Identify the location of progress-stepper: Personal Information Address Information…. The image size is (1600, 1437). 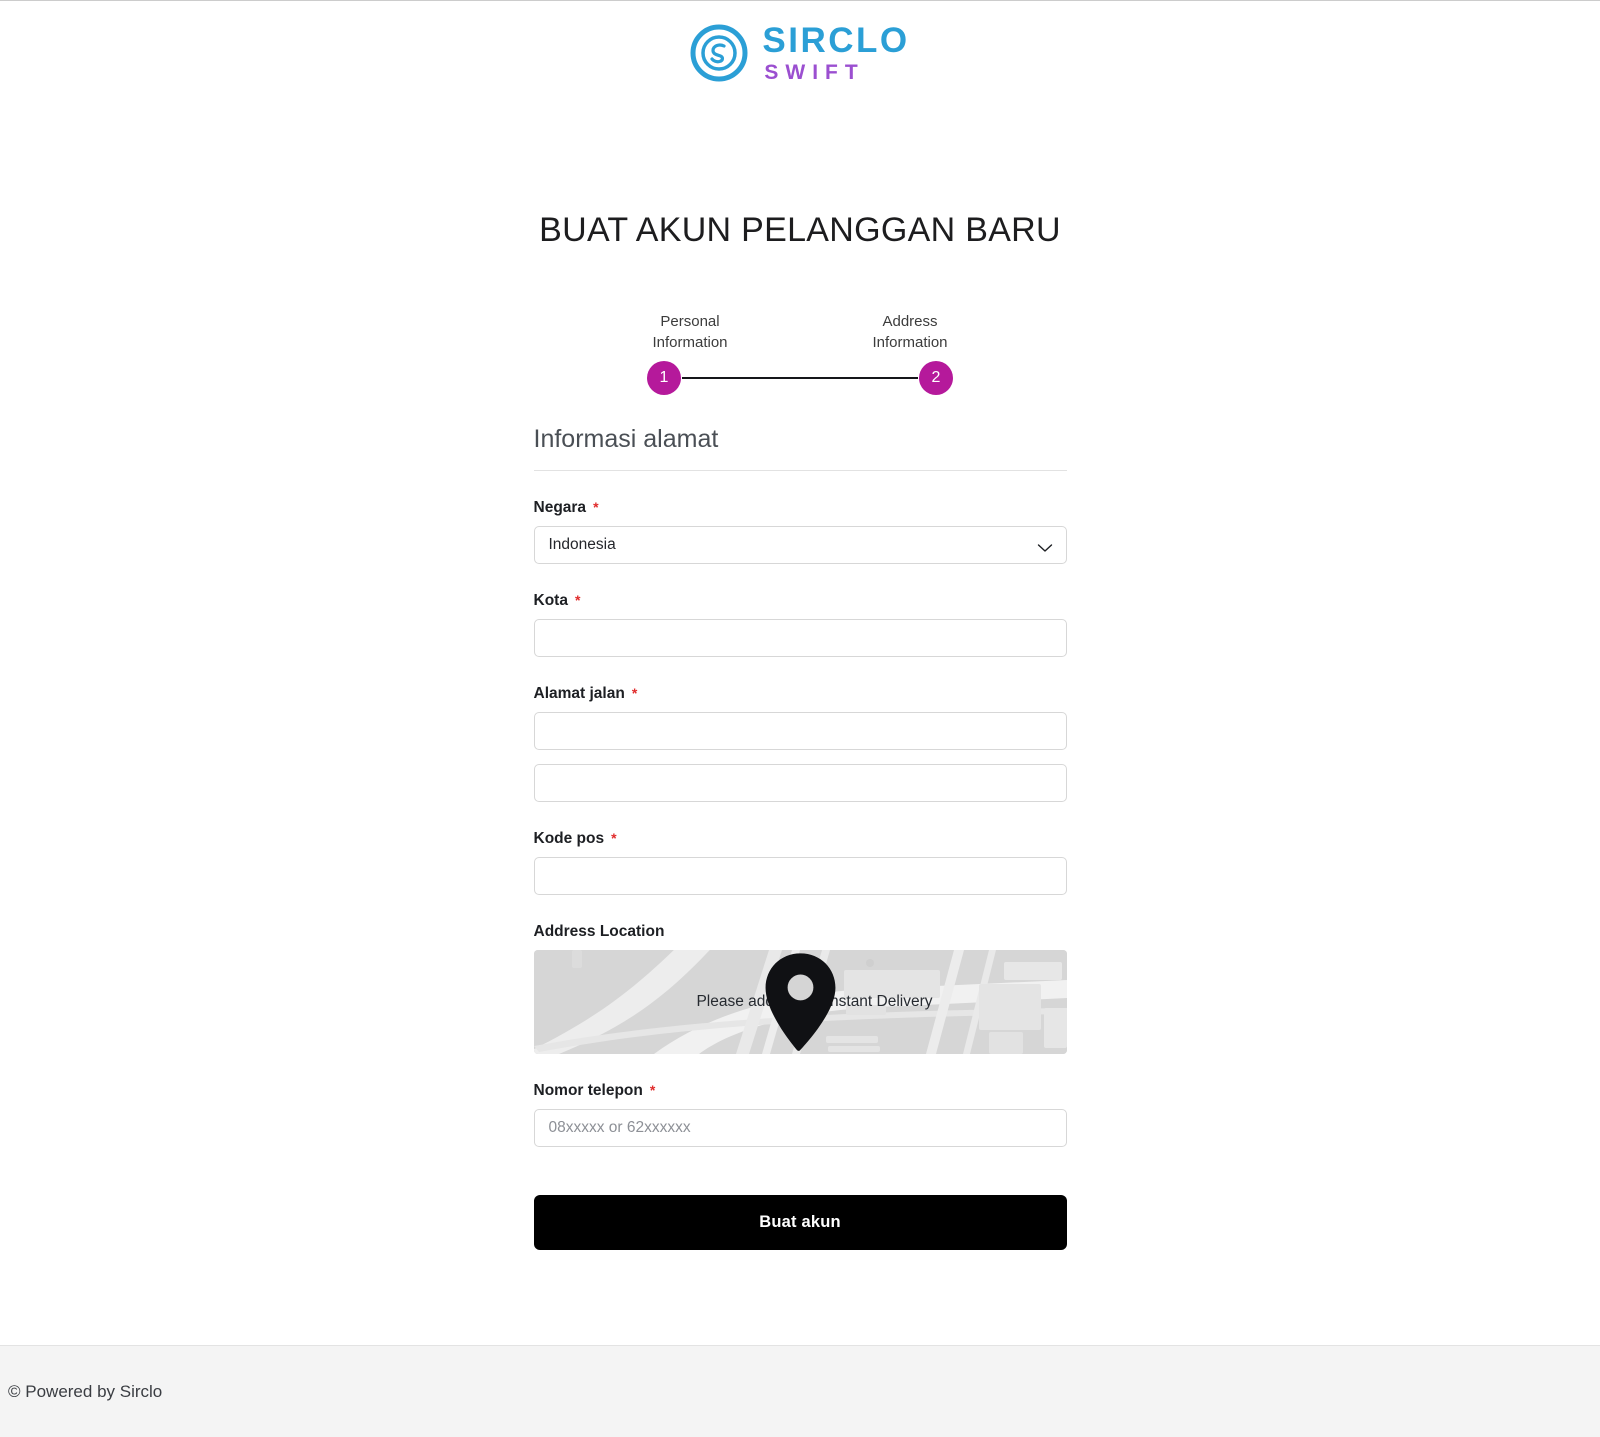
(800, 353).